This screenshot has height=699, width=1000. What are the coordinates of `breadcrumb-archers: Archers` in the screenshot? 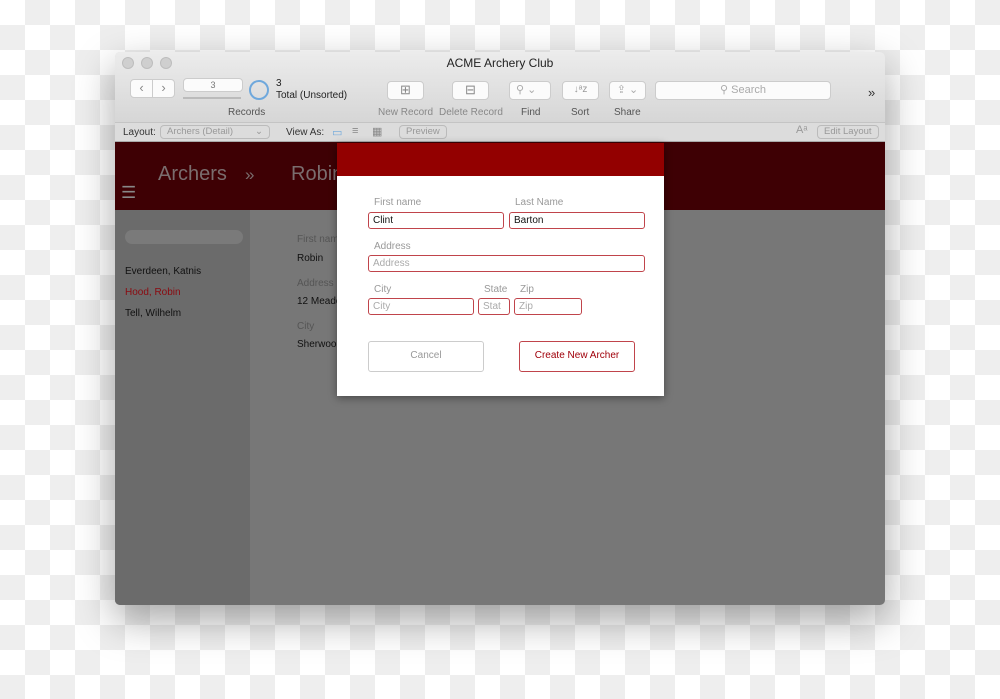 It's located at (192, 174).